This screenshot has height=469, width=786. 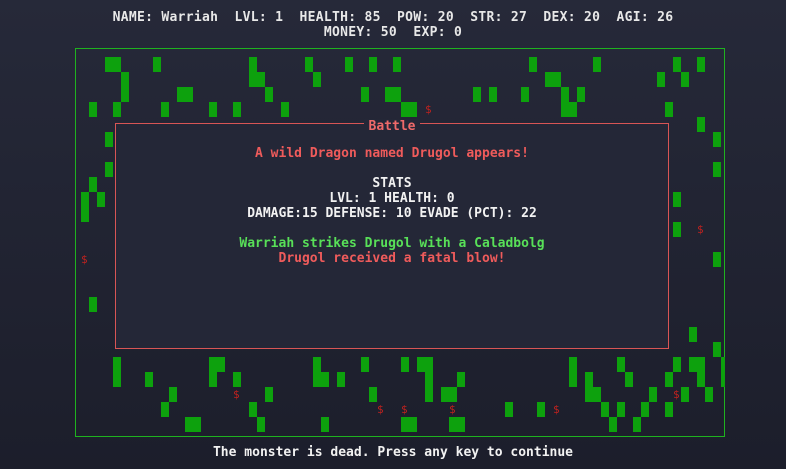 I want to click on attack-message: Warriah strikes Drugol with a Caladbolg, so click(x=392, y=243).